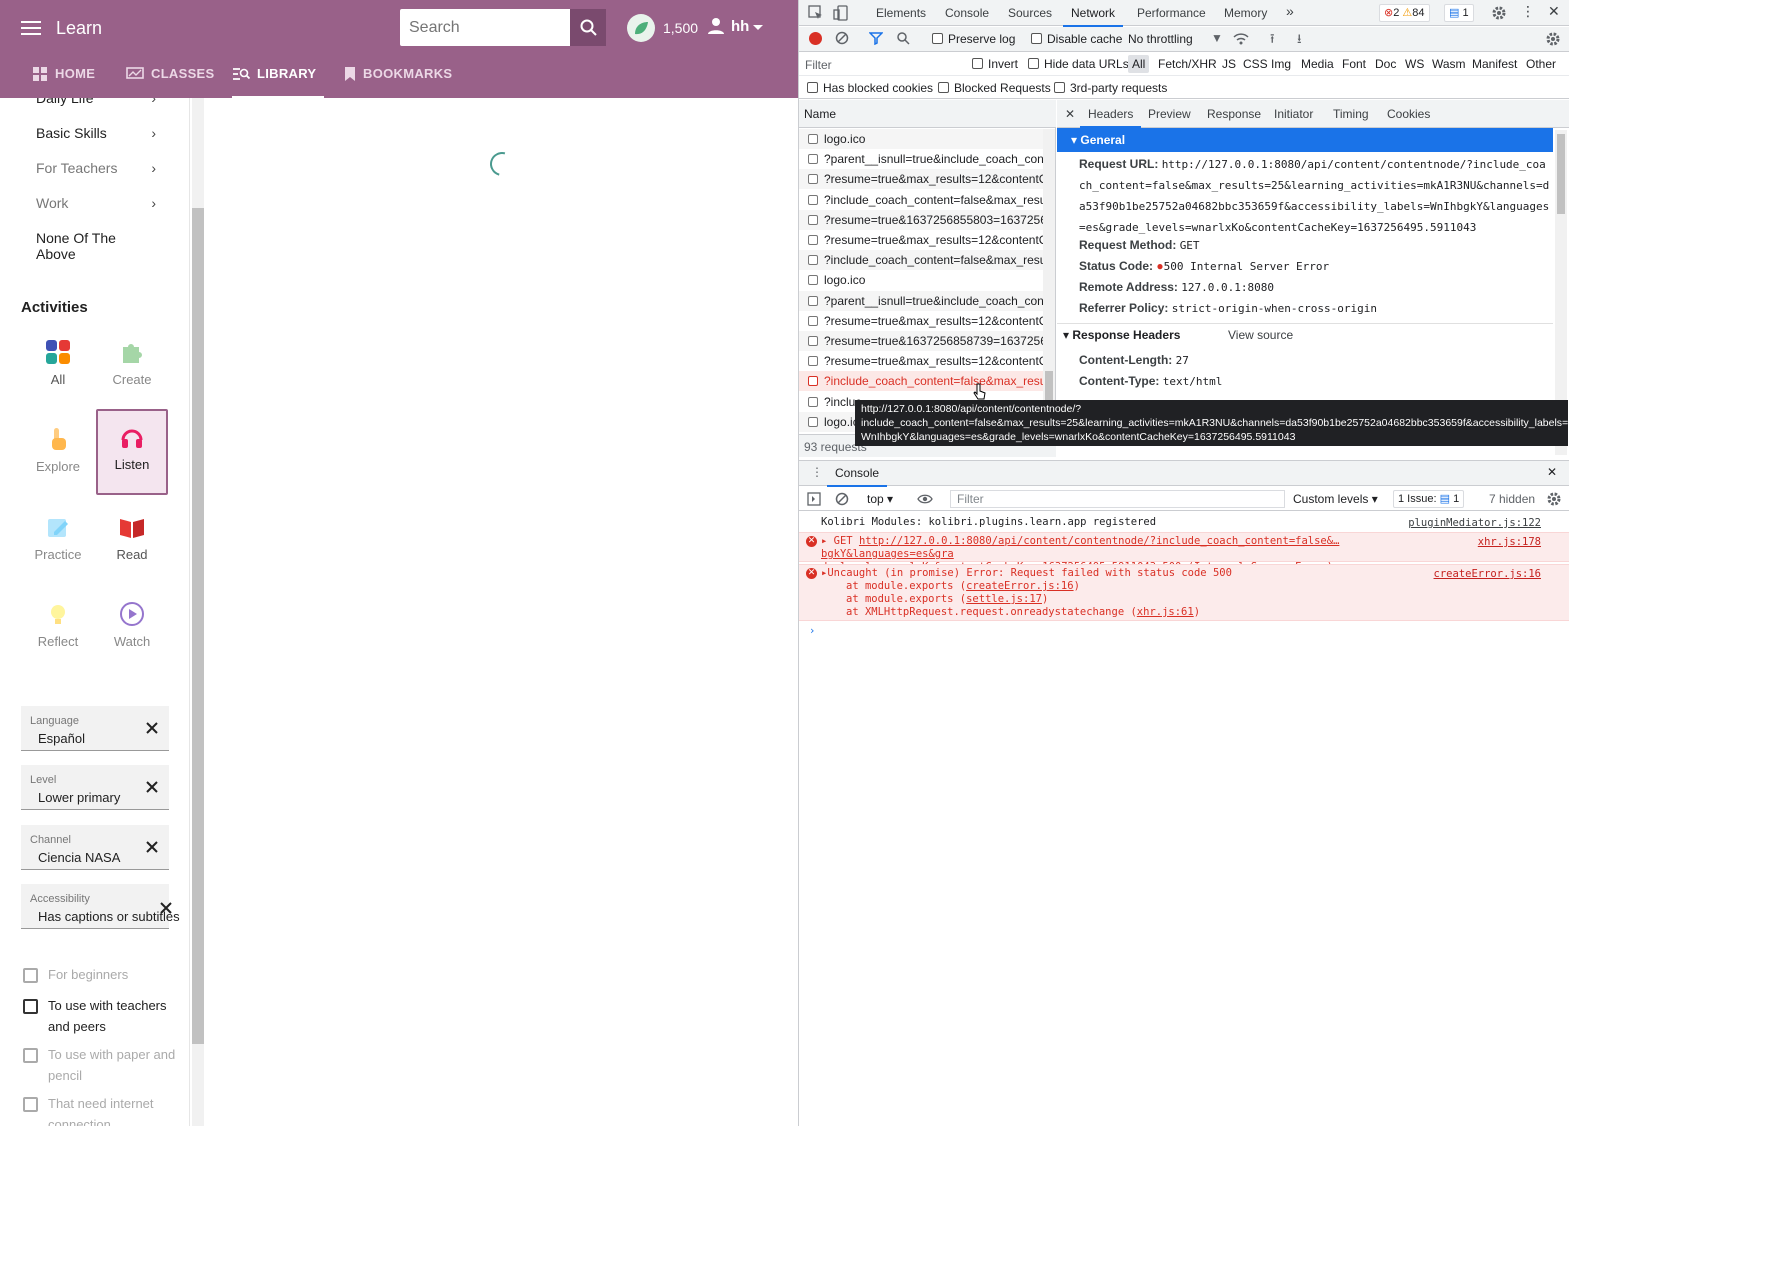  Describe the element at coordinates (398, 82) in the screenshot. I see `tab-bookmarks: BOOKMARKS` at that location.